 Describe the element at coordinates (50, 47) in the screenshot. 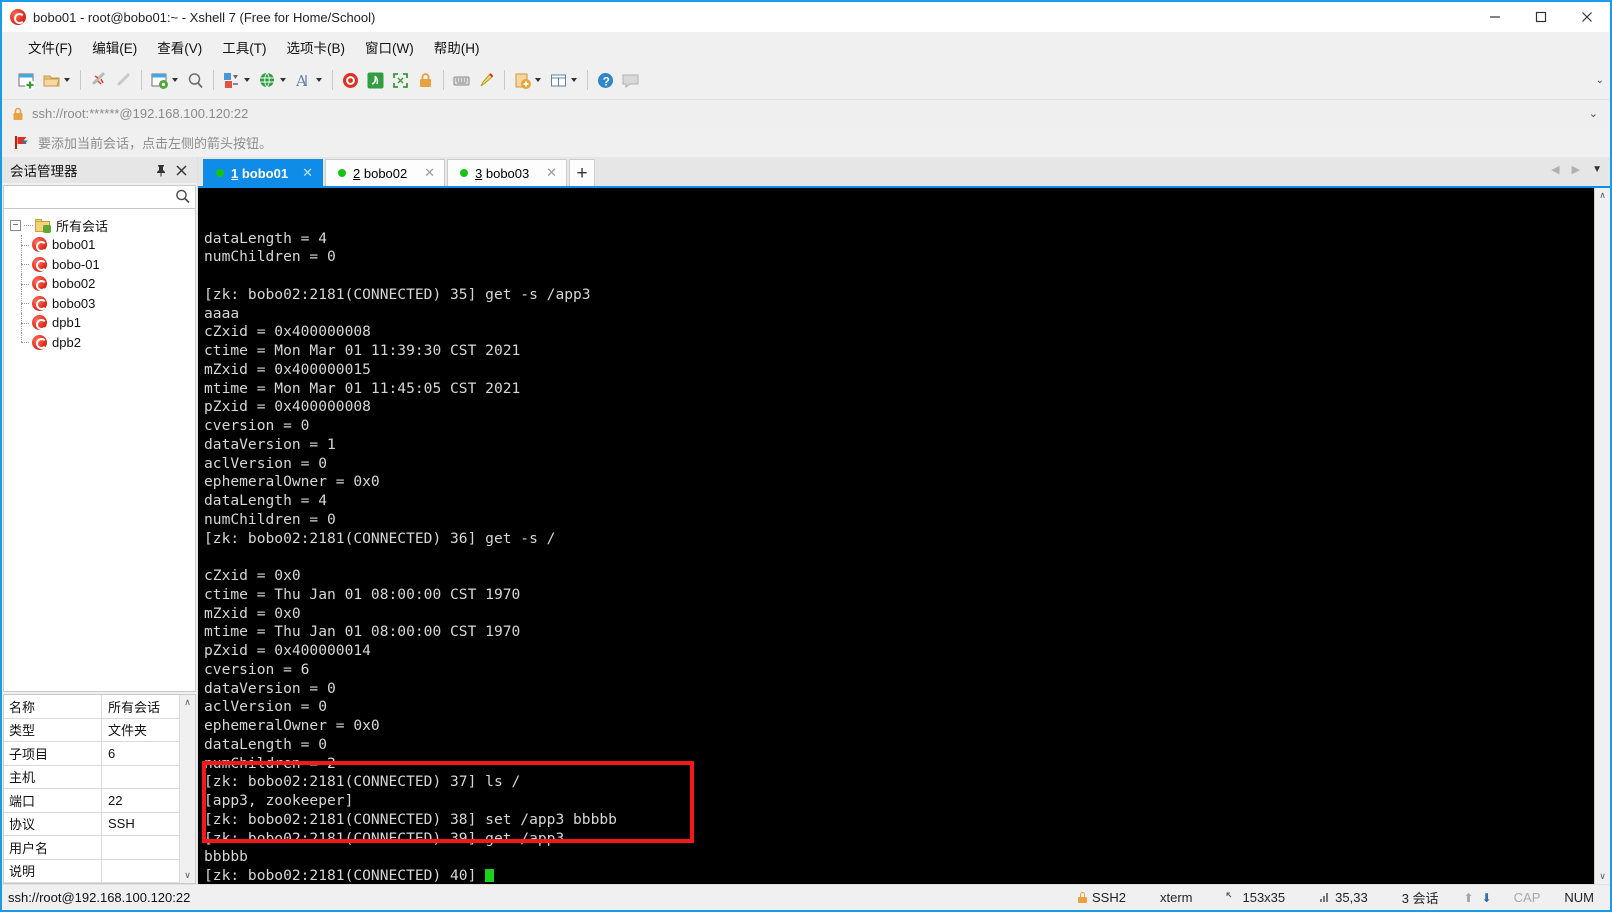

I see `menu-file: 文件(F)` at that location.